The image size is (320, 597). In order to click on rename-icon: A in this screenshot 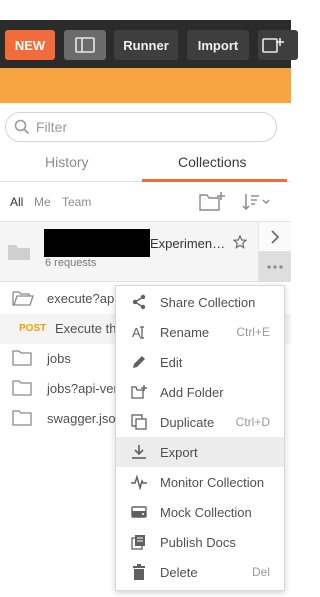, I will do `click(138, 332)`.